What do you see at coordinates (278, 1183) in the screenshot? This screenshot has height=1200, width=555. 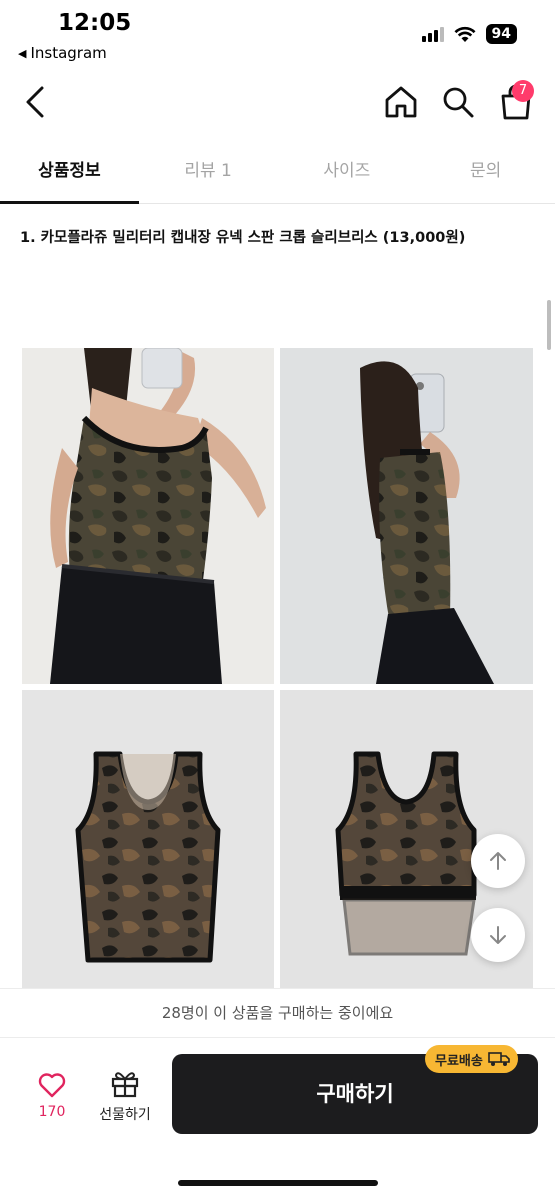 I see `home-indicator` at bounding box center [278, 1183].